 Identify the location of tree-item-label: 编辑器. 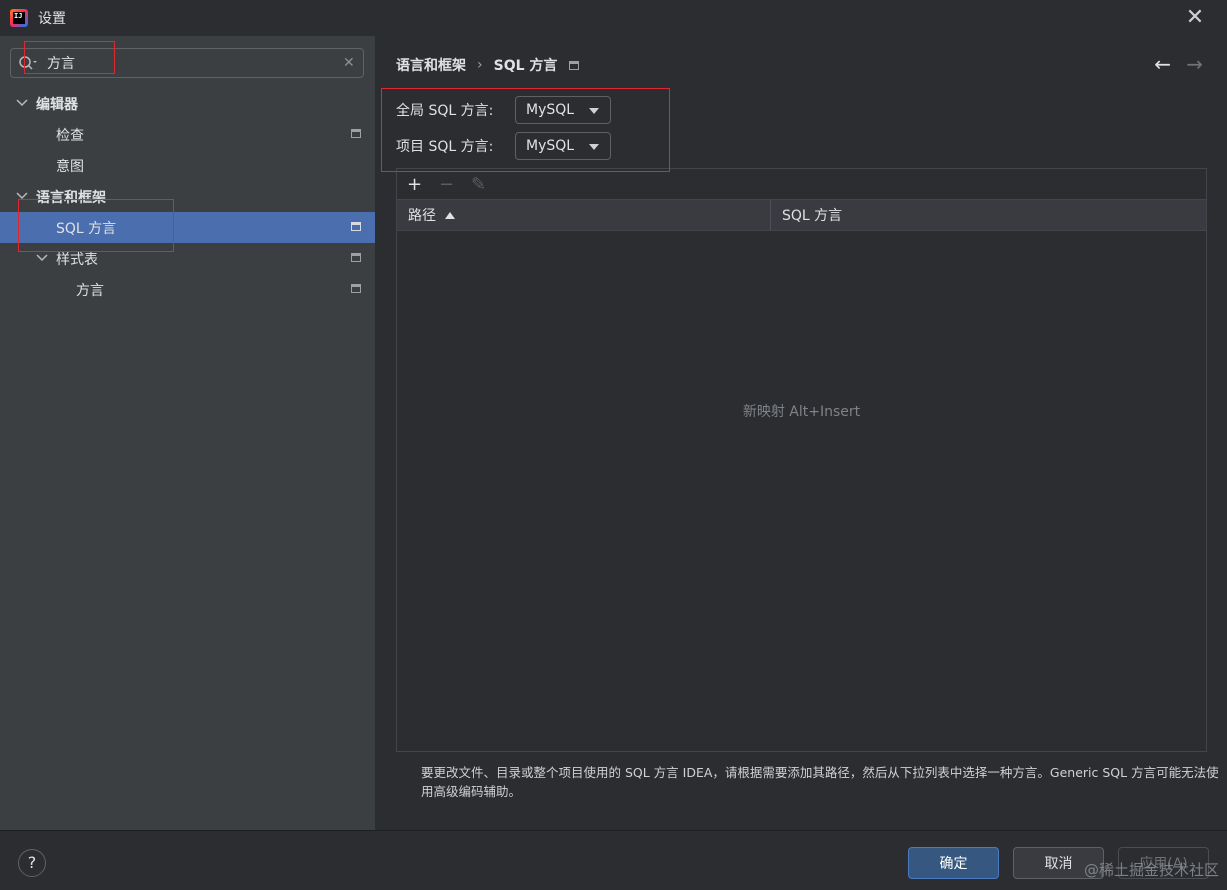
(57, 104).